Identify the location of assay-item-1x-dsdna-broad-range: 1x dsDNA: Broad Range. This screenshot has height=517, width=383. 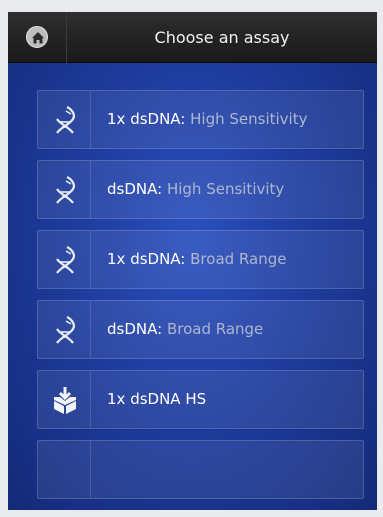
(200, 259).